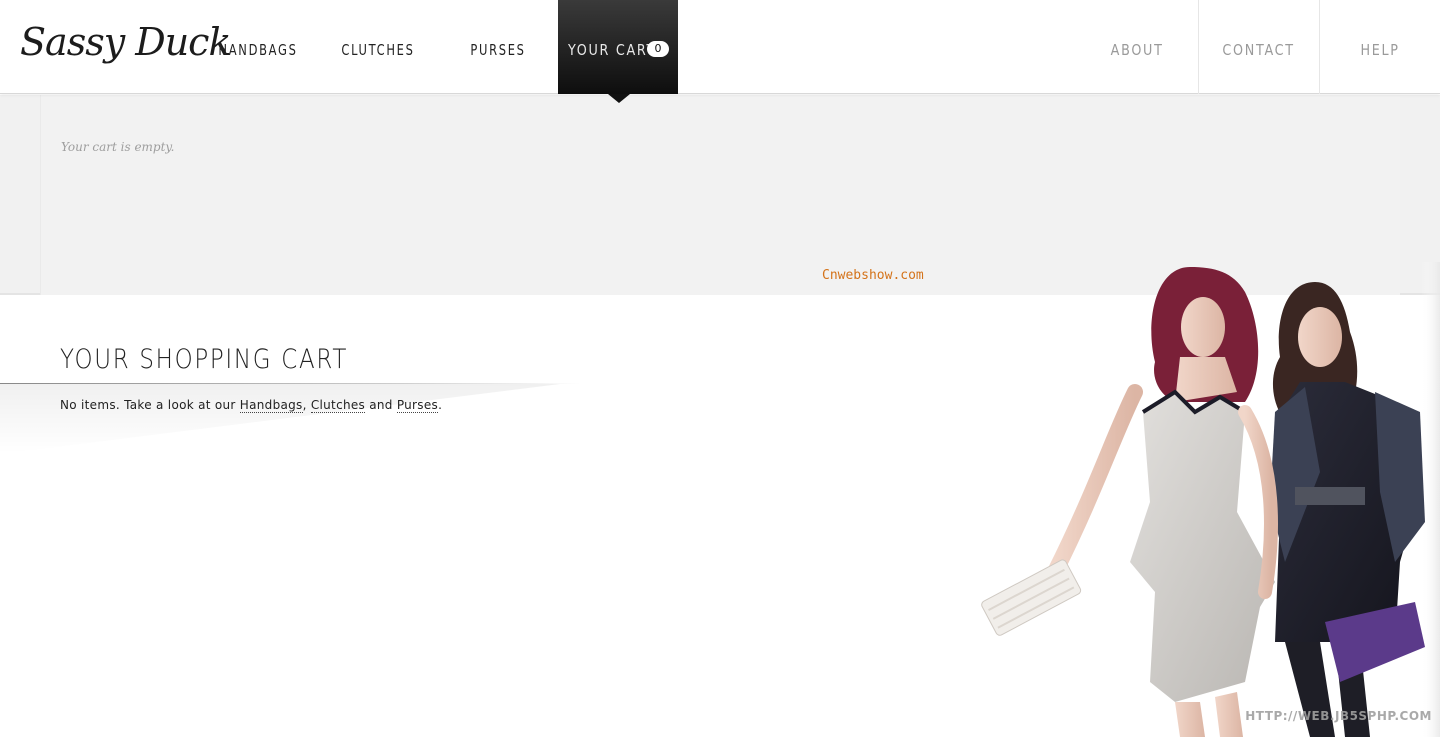  Describe the element at coordinates (290, 383) in the screenshot. I see `title-divider` at that location.